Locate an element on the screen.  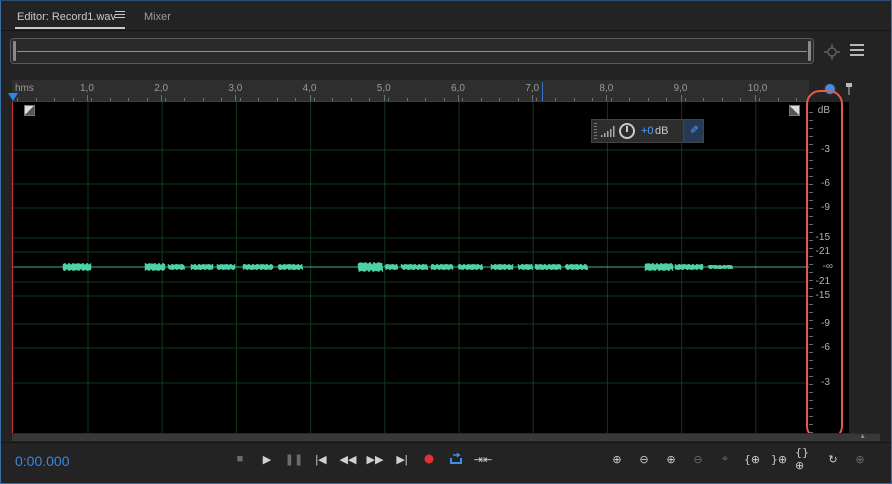
zoom-out-full-button: ⌖ is located at coordinates (725, 459).